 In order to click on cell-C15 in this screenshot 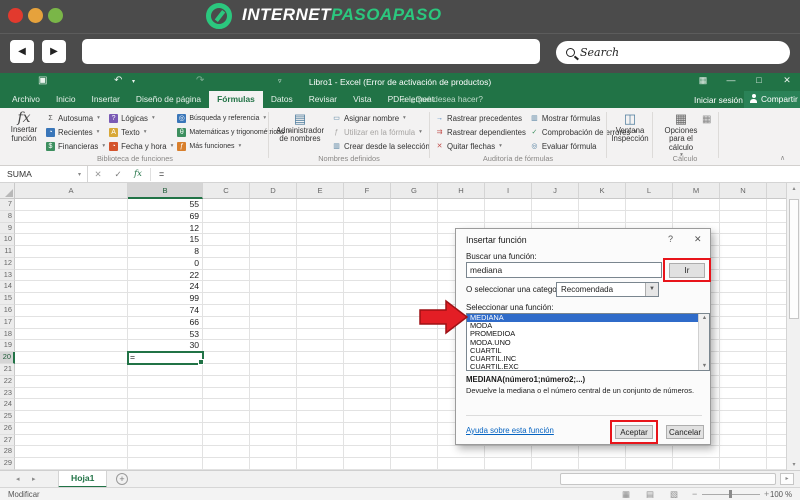, I will do `click(226, 299)`.